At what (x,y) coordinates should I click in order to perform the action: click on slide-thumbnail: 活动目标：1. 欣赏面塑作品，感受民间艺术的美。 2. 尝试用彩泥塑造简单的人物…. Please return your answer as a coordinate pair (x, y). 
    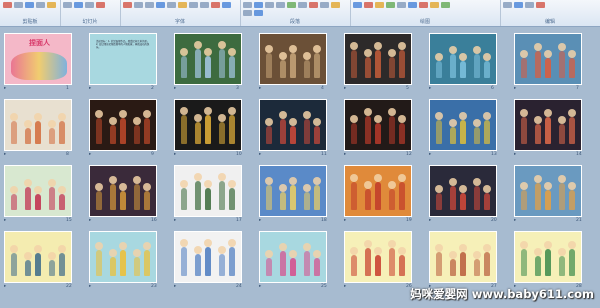
    Looking at the image, I should click on (123, 59).